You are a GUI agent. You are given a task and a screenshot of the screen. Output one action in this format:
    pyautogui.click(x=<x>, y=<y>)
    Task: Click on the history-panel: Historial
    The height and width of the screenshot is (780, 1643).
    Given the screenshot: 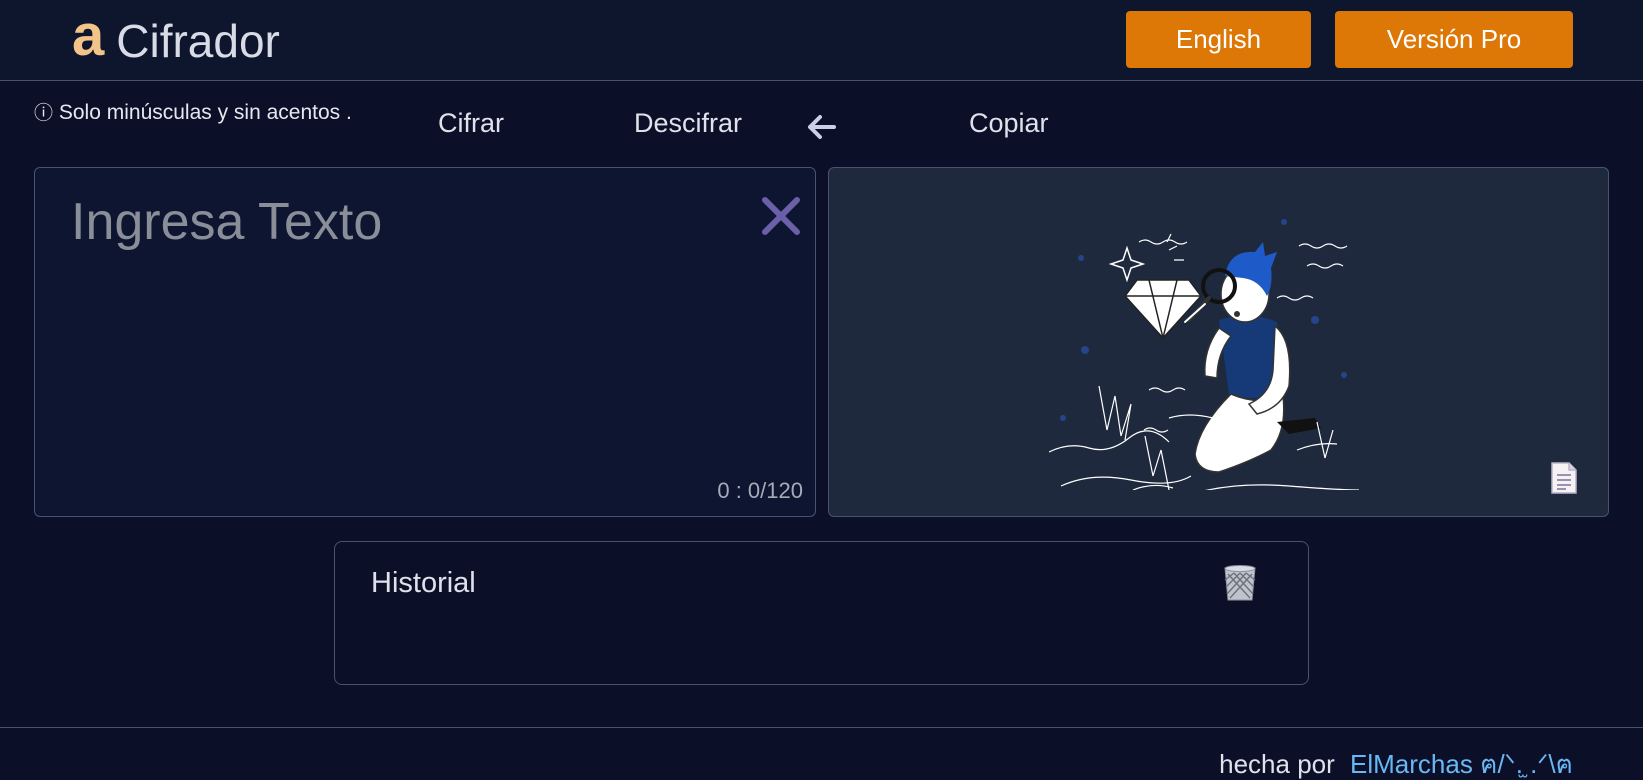 What is the action you would take?
    pyautogui.click(x=821, y=613)
    